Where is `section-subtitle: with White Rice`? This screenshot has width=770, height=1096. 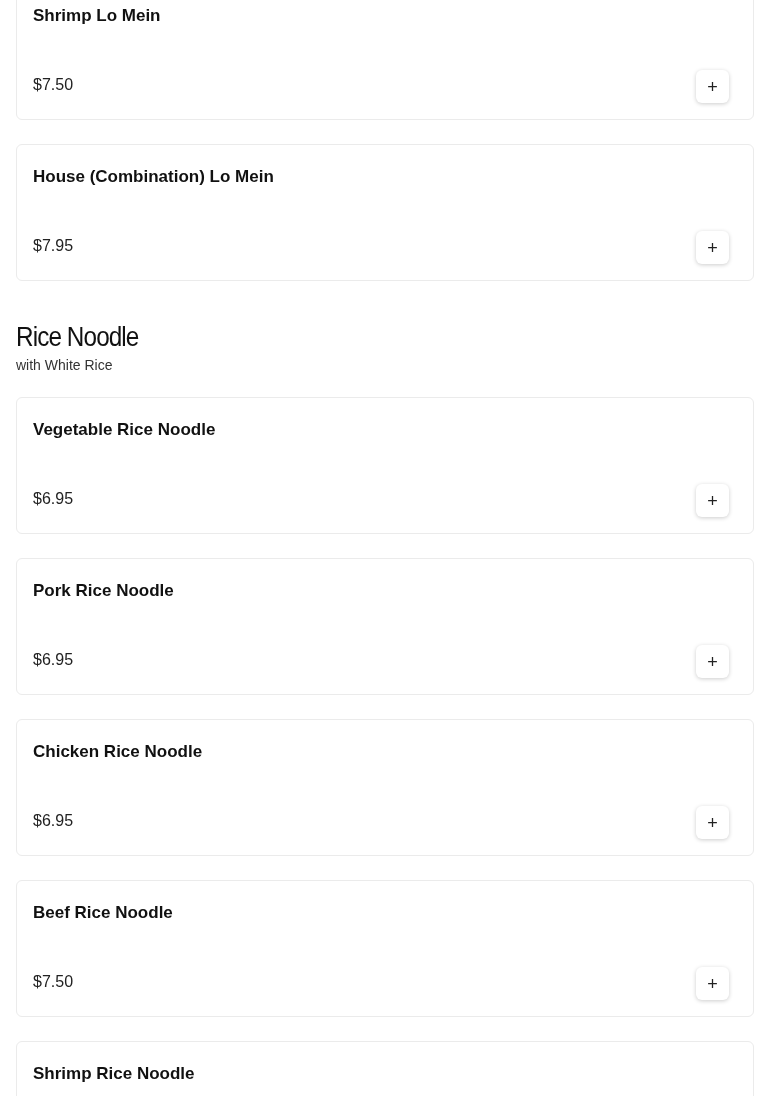 section-subtitle: with White Rice is located at coordinates (65, 365).